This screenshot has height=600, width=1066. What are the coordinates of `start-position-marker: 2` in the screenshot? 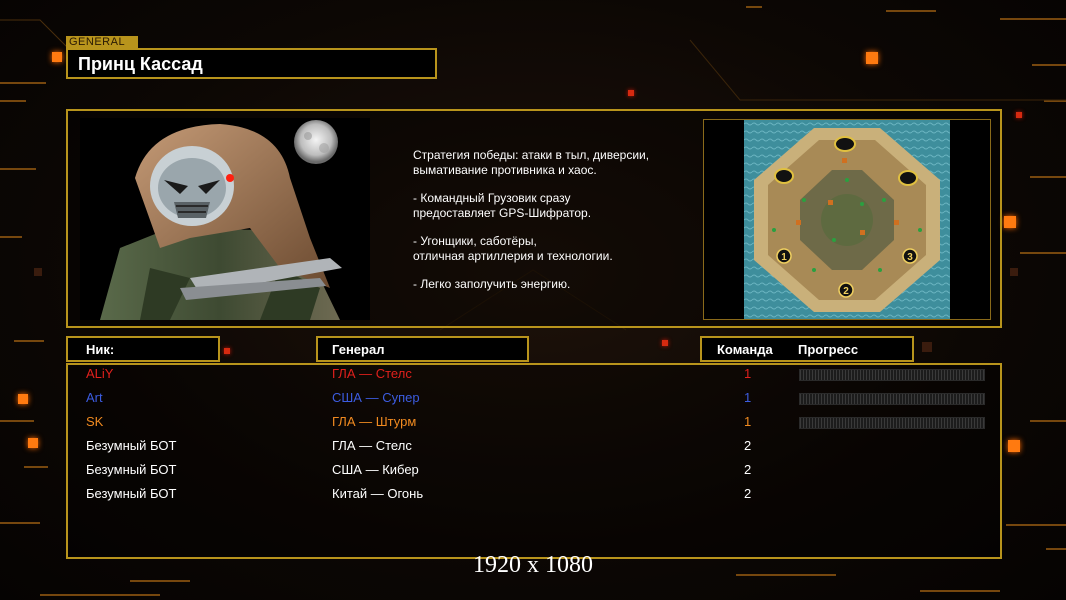 It's located at (846, 290).